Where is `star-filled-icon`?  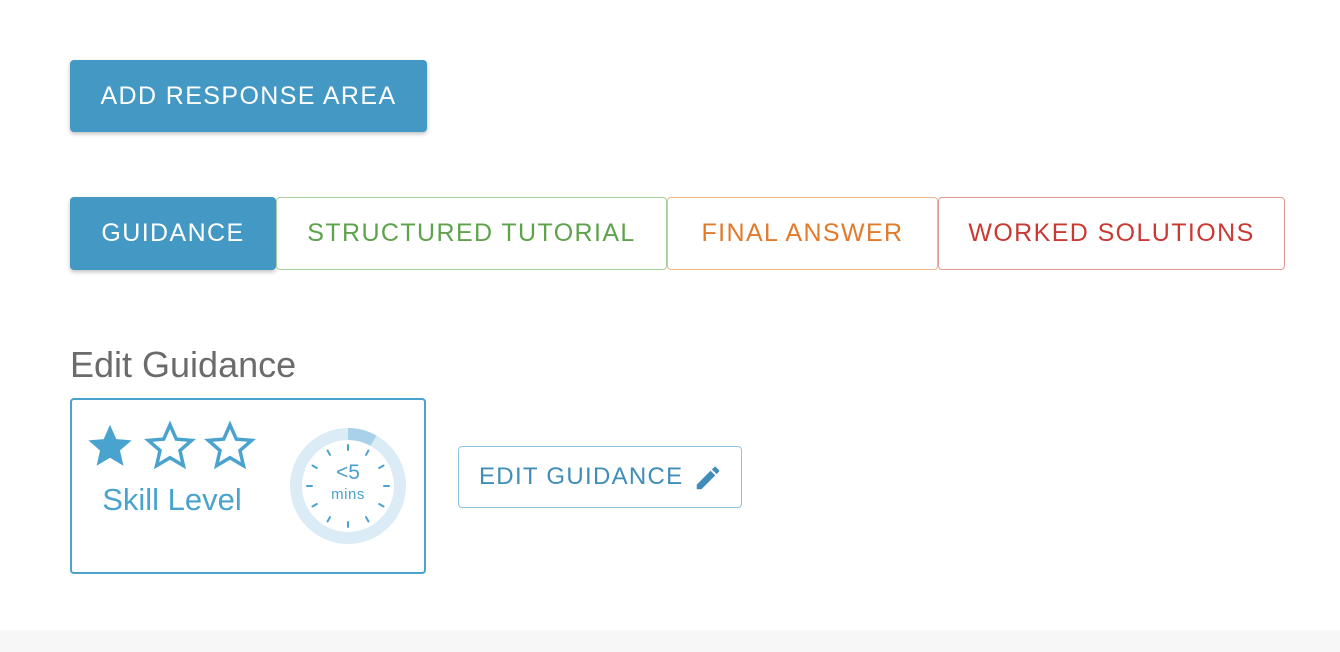
star-filled-icon is located at coordinates (110, 445).